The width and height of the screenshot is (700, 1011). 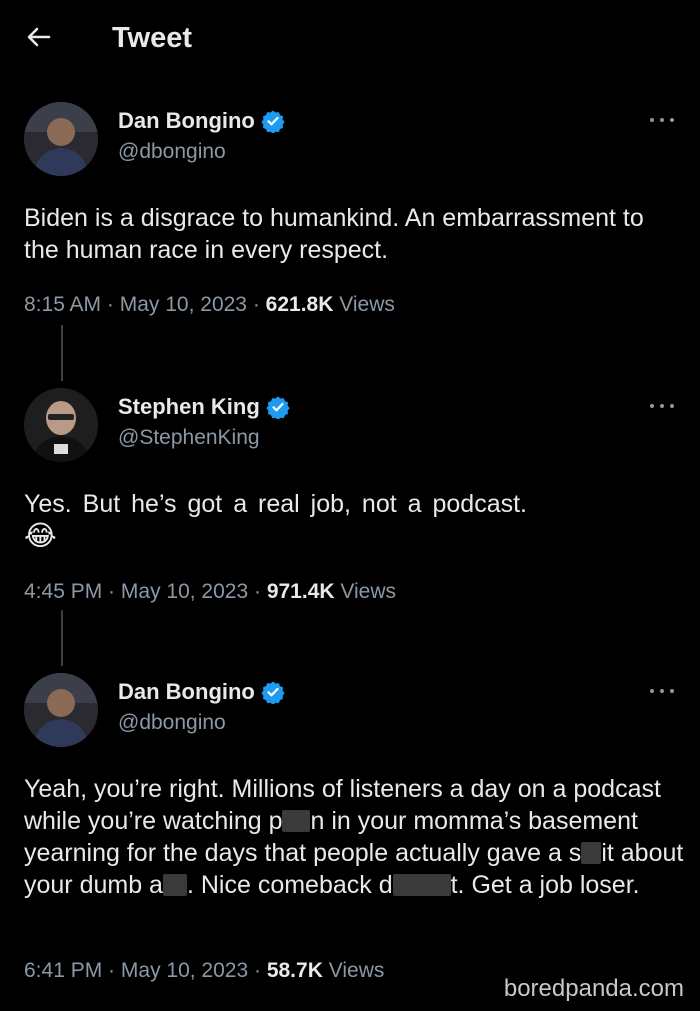 What do you see at coordinates (189, 407) in the screenshot?
I see `author-name: Stephen King` at bounding box center [189, 407].